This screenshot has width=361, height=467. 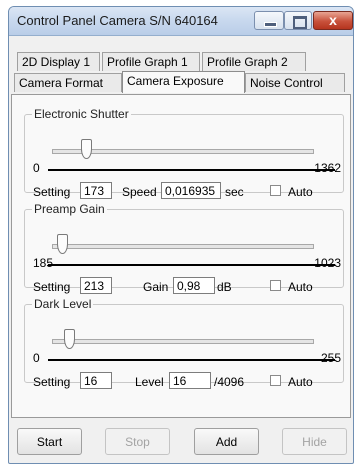 What do you see at coordinates (149, 382) in the screenshot?
I see `dark-level-label: Level` at bounding box center [149, 382].